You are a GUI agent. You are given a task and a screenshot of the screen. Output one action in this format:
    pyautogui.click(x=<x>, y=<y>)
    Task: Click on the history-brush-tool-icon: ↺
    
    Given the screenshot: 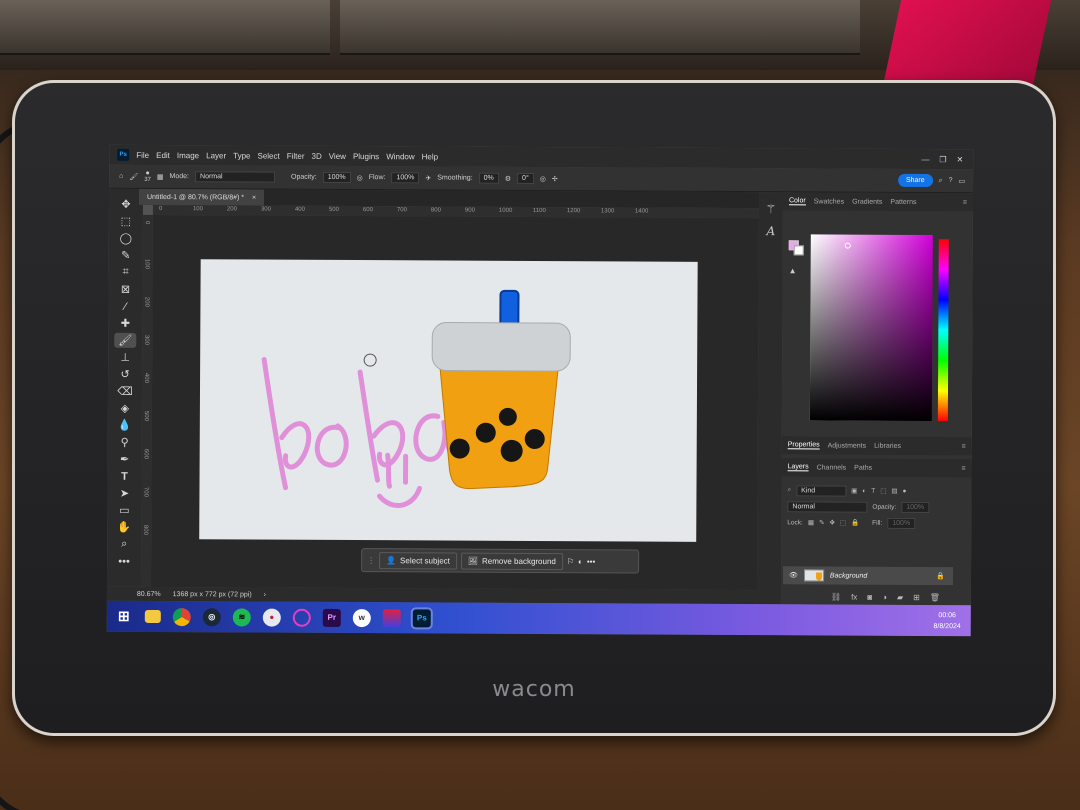 What is the action you would take?
    pyautogui.click(x=125, y=374)
    